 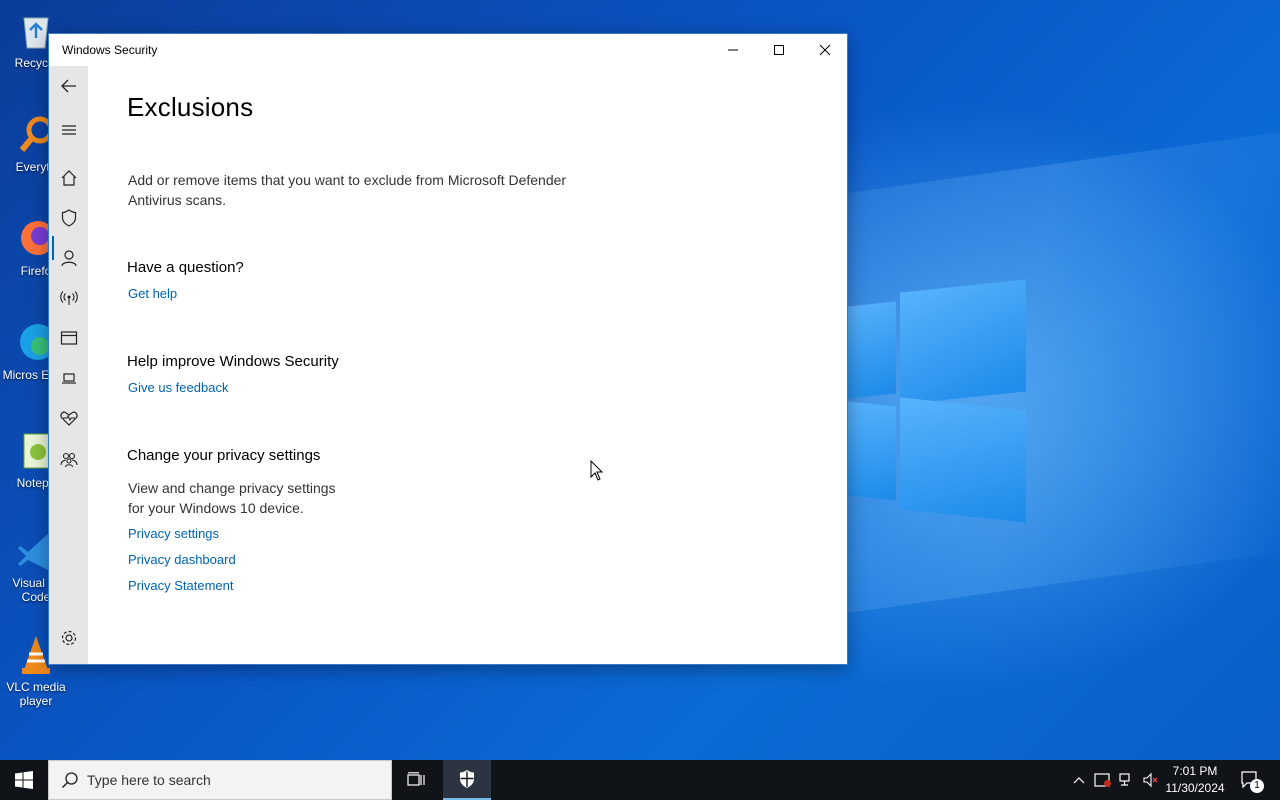 I want to click on action-center-button: 1, so click(x=1251, y=780).